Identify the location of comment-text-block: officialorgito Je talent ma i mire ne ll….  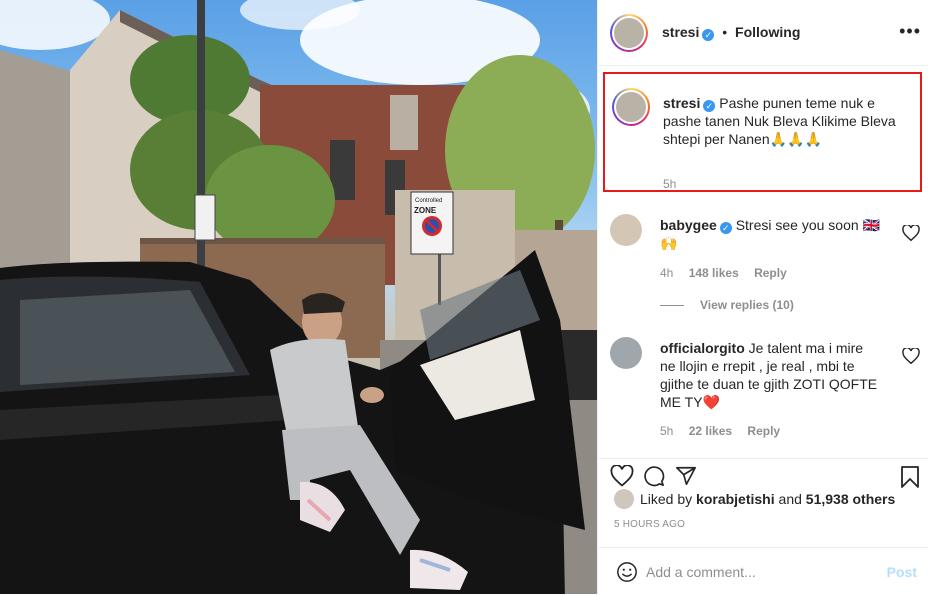
(771, 375).